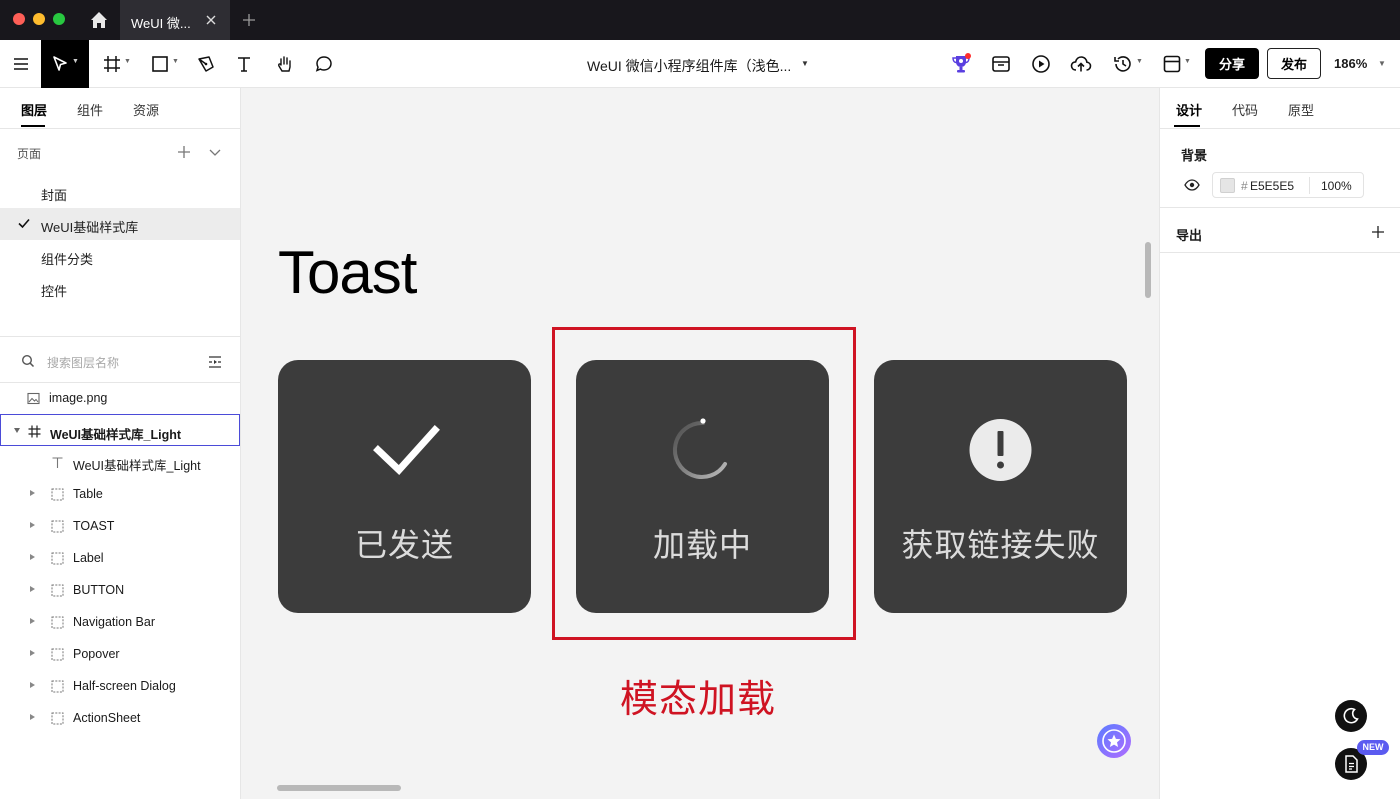 This screenshot has height=799, width=1400. Describe the element at coordinates (1128, 64) in the screenshot. I see `history-icon: ▼` at that location.